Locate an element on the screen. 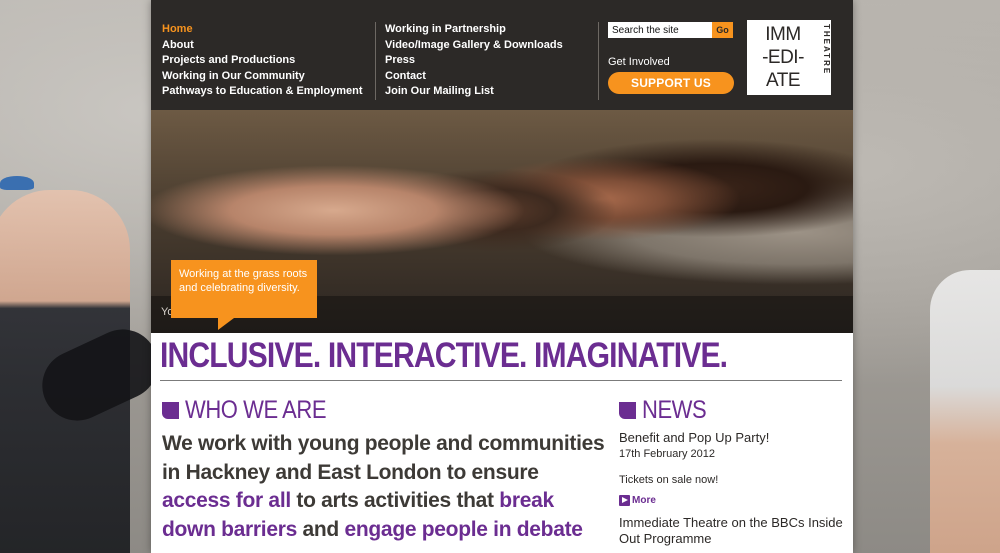 The image size is (1000, 553). who-we-are-heading: WHO WE ARE is located at coordinates (253, 410).